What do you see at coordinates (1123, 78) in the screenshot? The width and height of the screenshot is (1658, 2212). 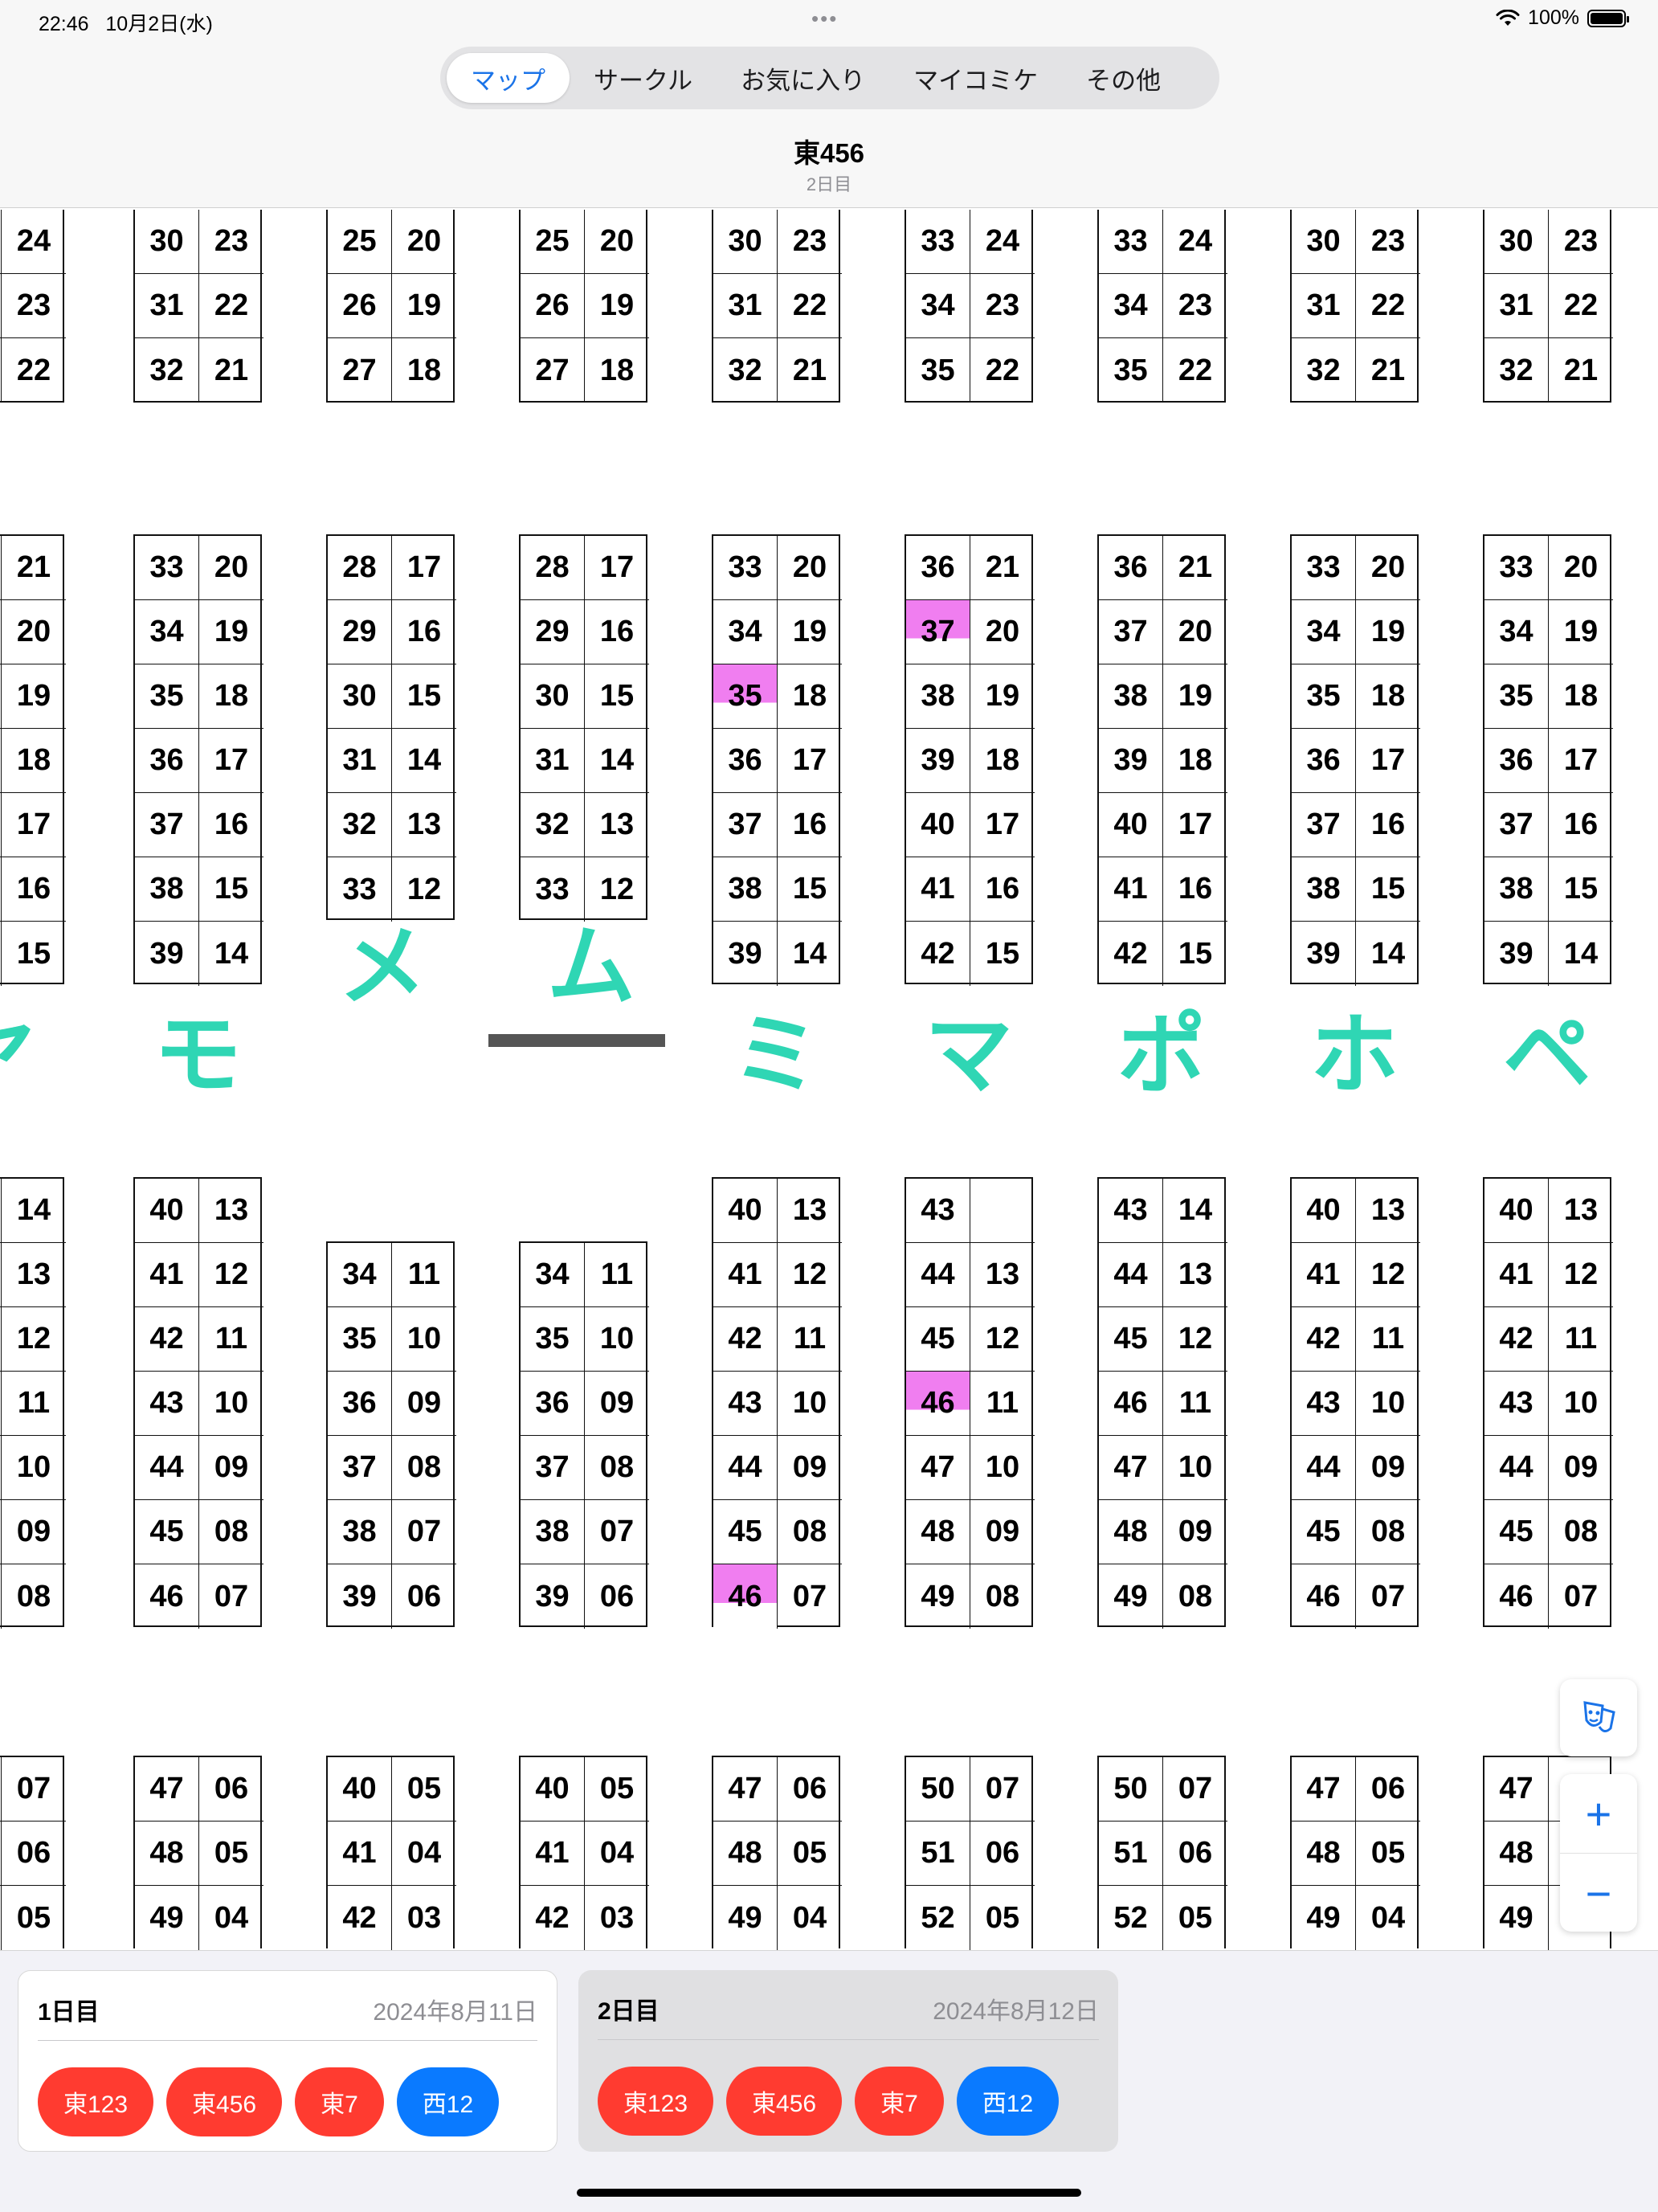 I see `tab-other: その他` at bounding box center [1123, 78].